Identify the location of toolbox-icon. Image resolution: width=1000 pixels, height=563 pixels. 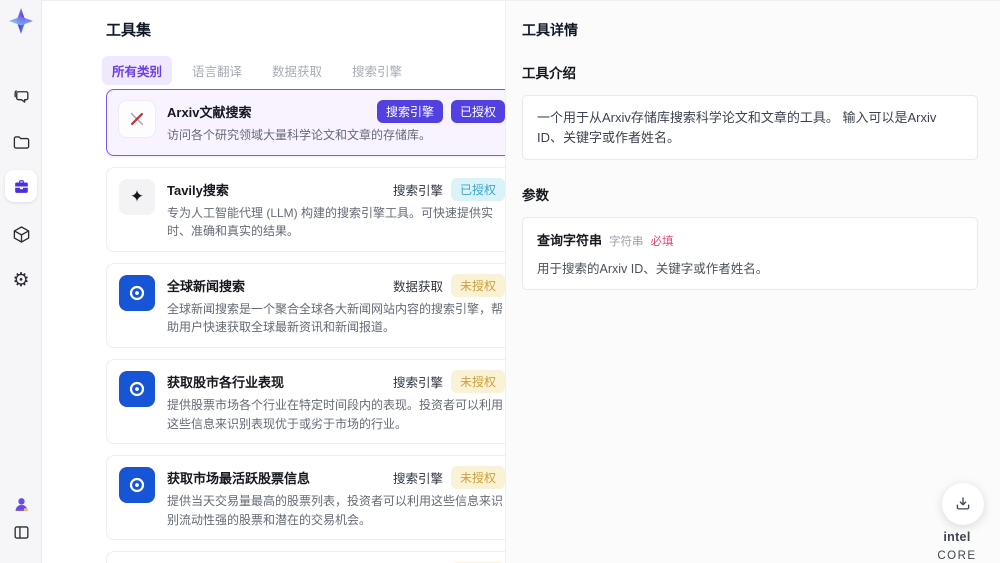
(21, 186).